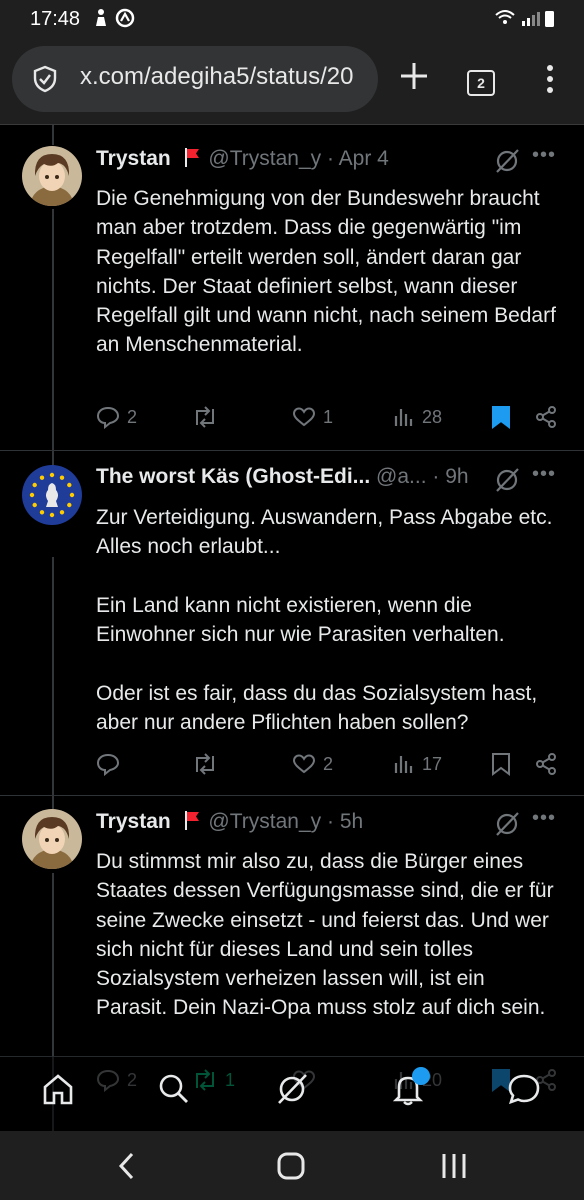  I want to click on tweet-date: Apr 4, so click(364, 158).